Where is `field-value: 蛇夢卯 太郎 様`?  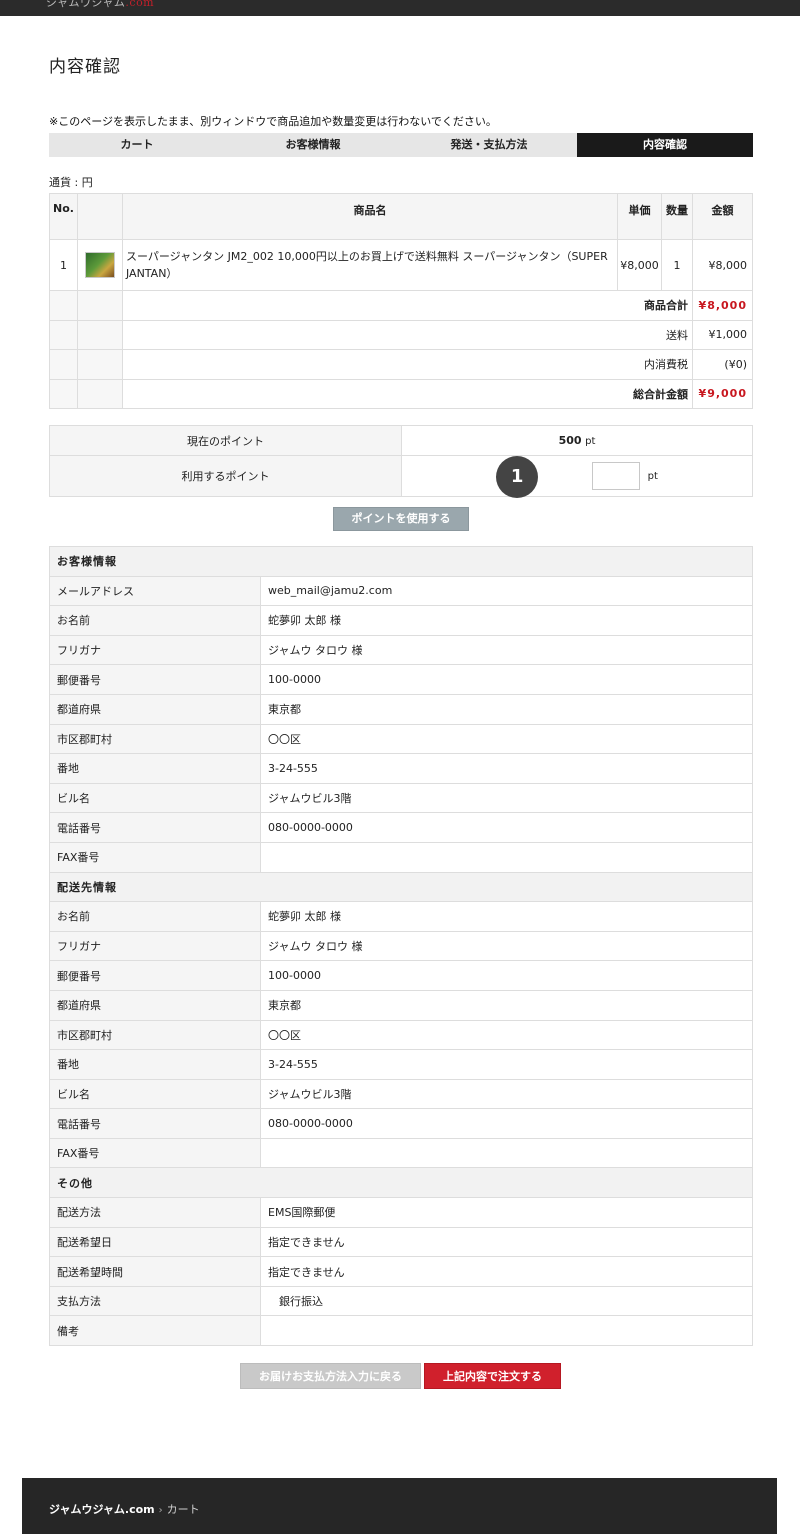
field-value: 蛇夢卯 太郎 様 is located at coordinates (506, 620).